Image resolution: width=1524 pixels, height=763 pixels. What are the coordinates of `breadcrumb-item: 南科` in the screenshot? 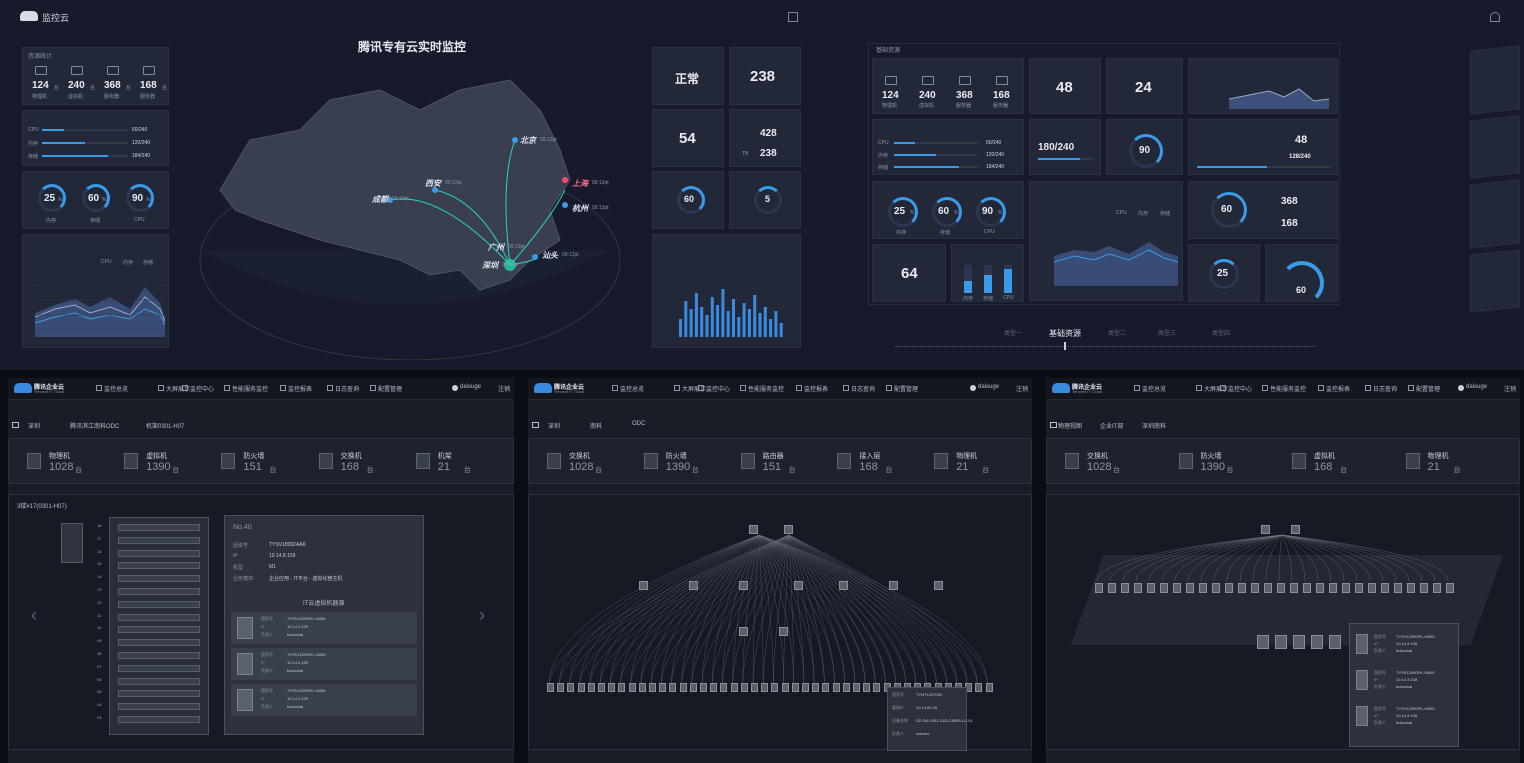 It's located at (596, 425).